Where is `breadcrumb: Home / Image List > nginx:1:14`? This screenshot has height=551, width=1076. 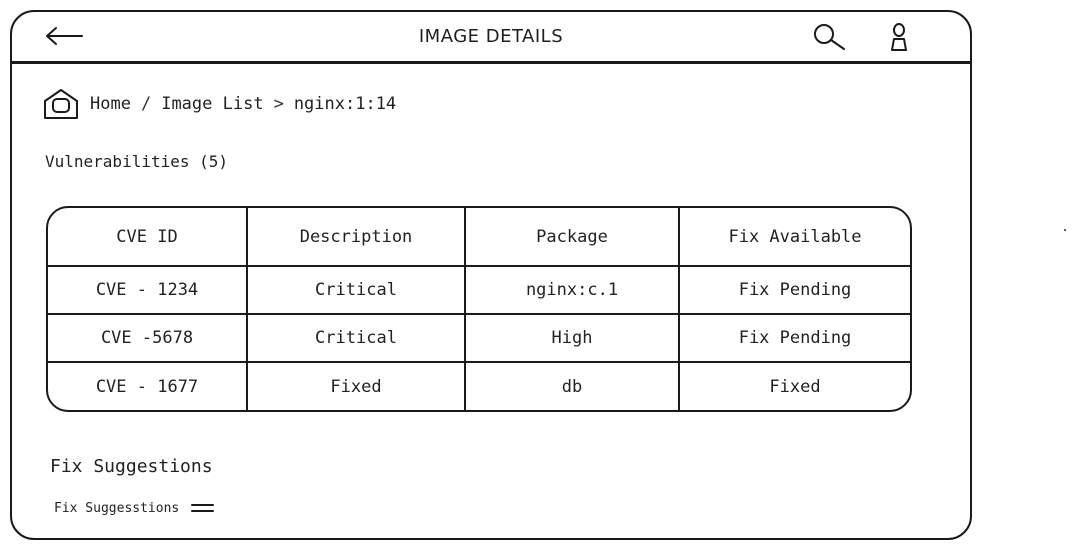 breadcrumb: Home / Image List > nginx:1:14 is located at coordinates (219, 104).